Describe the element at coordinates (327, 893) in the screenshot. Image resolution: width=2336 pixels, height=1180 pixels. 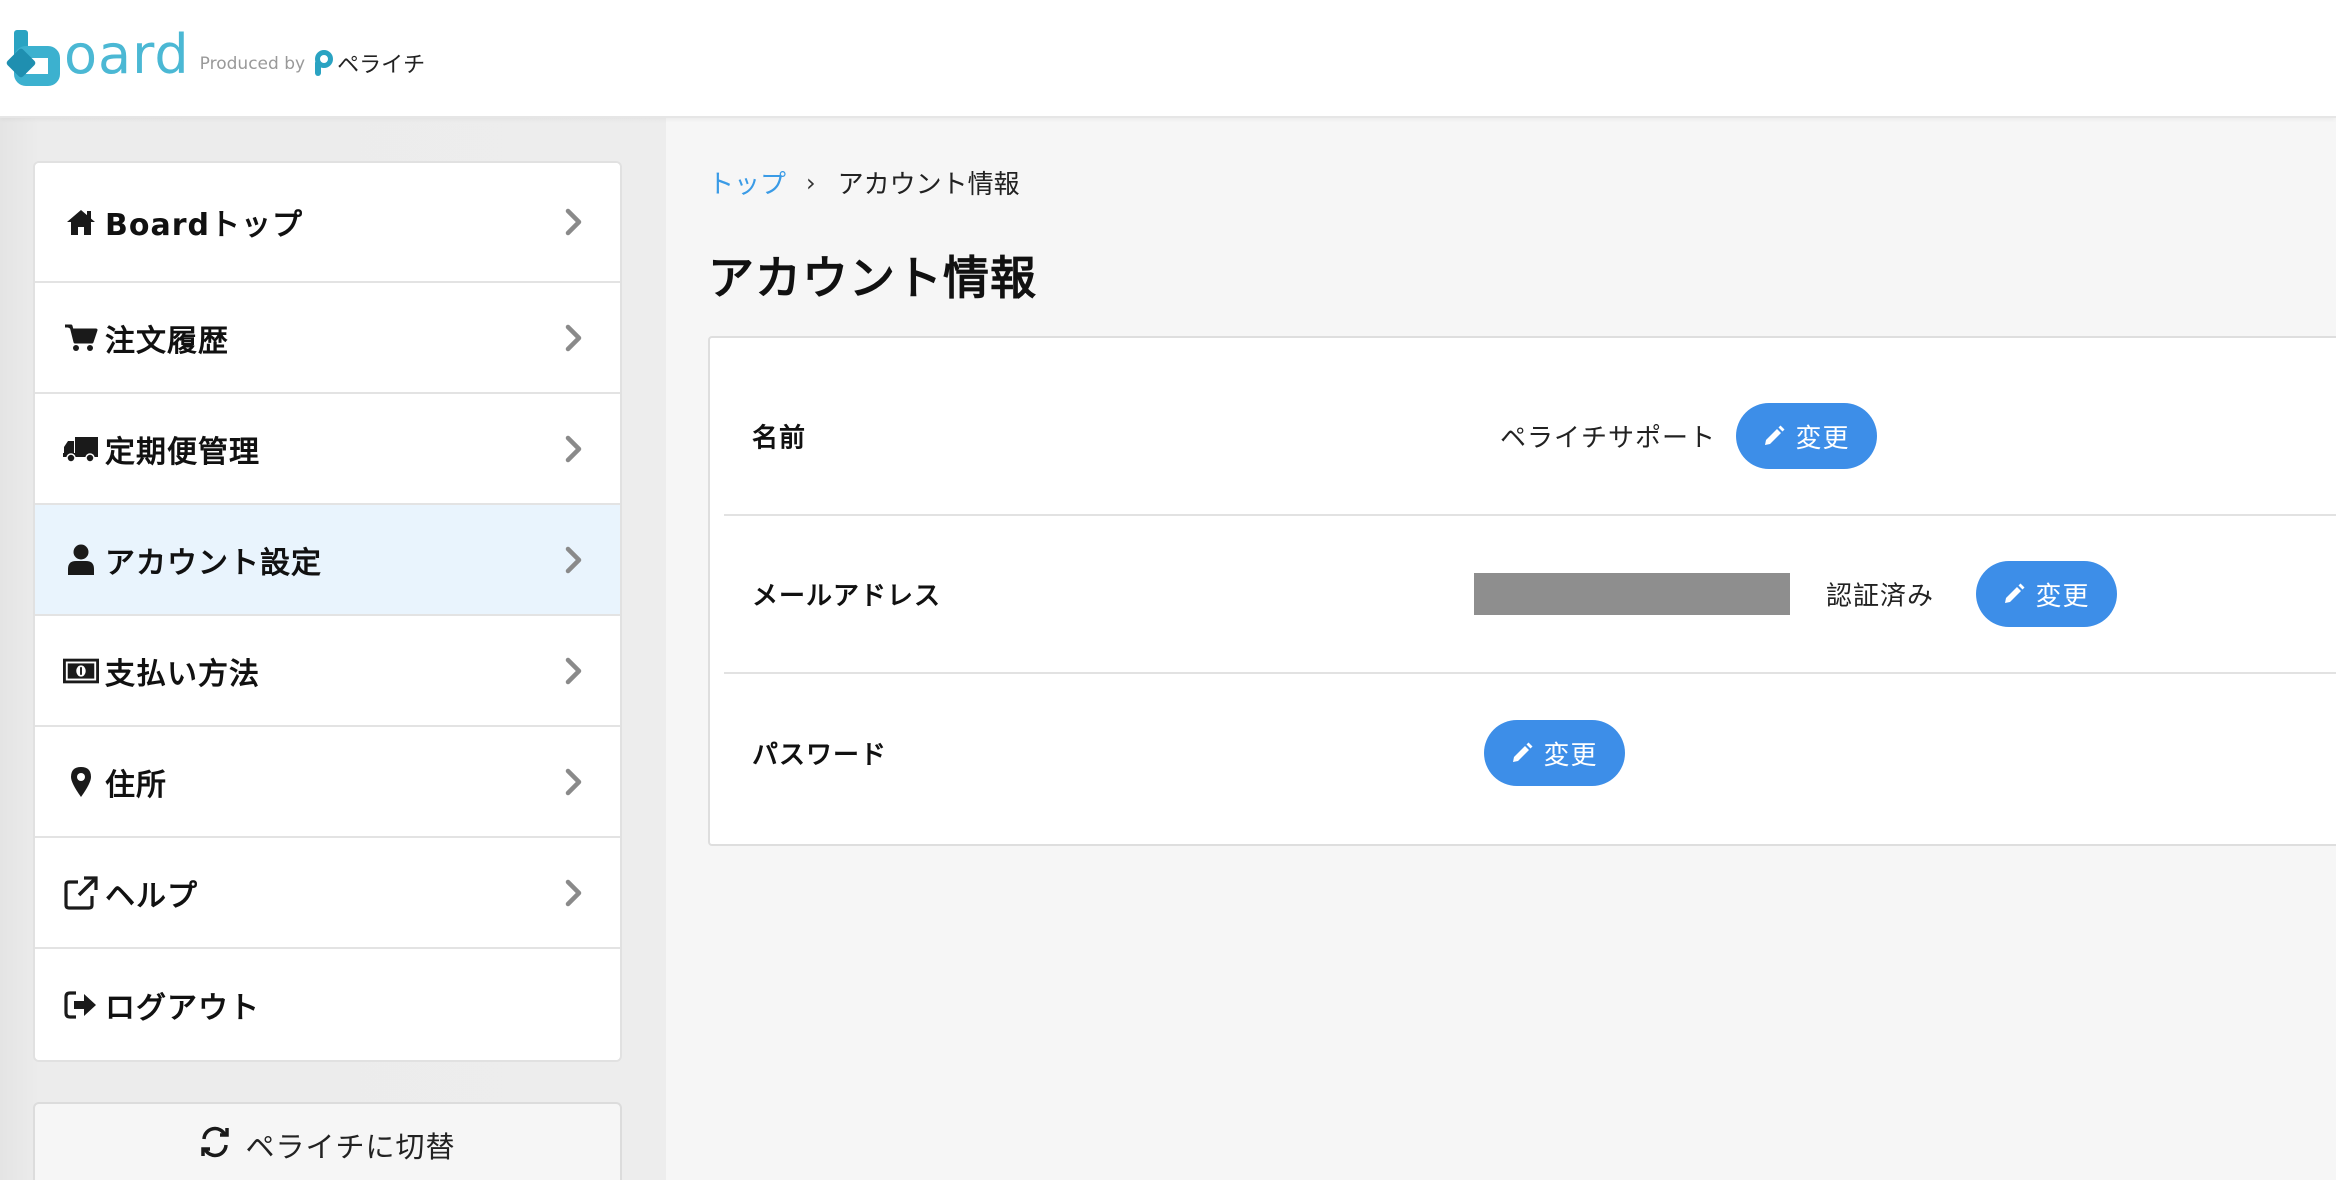
I see `sidebar-item-help: ヘルプ` at that location.